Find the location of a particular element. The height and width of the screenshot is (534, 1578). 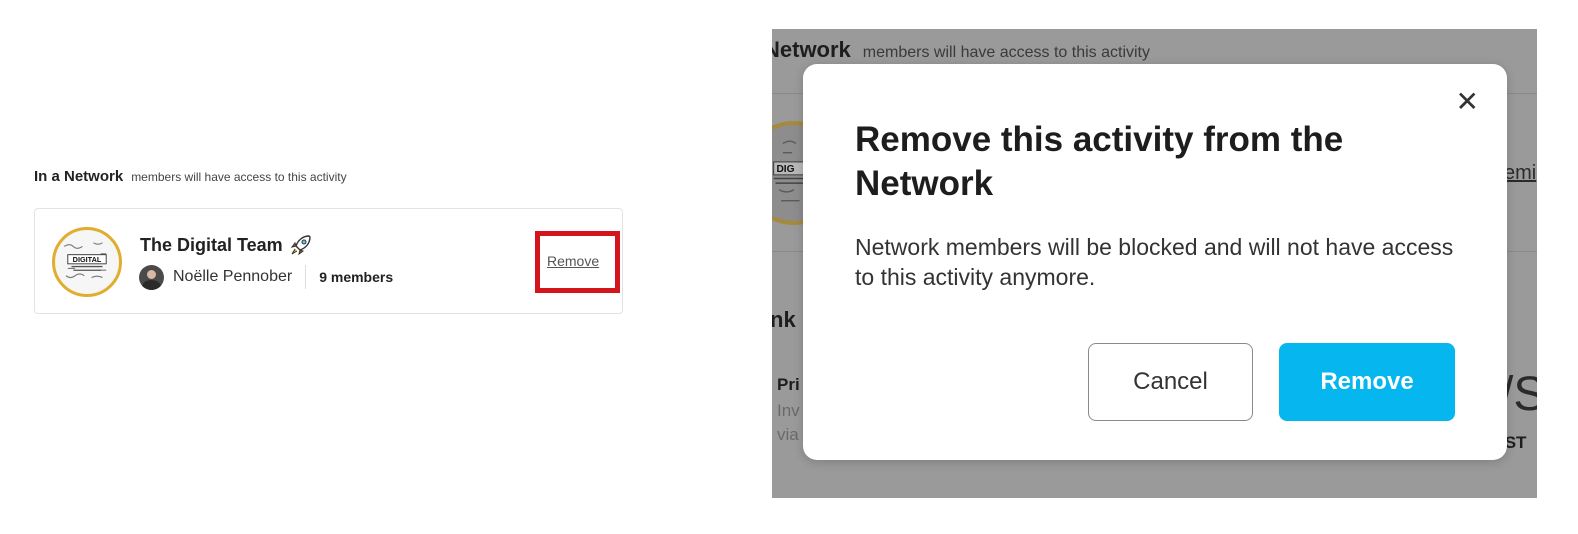

background-text-fragment: Inv is located at coordinates (788, 410).